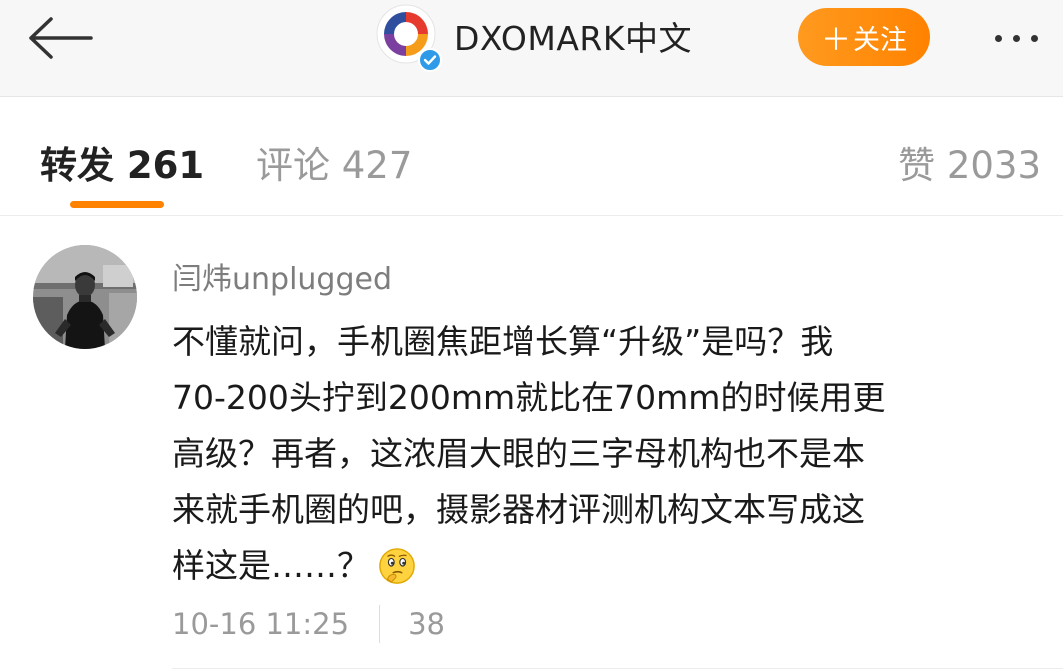 This screenshot has height=671, width=1063. What do you see at coordinates (271, 565) in the screenshot?
I see `comment-text-tail: 样这是……？` at bounding box center [271, 565].